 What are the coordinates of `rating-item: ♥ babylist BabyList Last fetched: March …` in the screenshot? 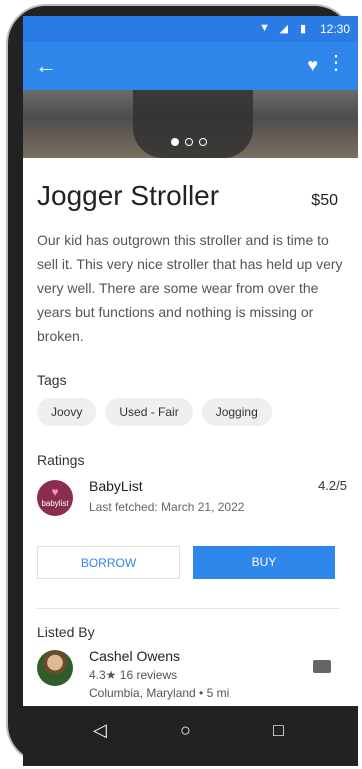 It's located at (192, 498).